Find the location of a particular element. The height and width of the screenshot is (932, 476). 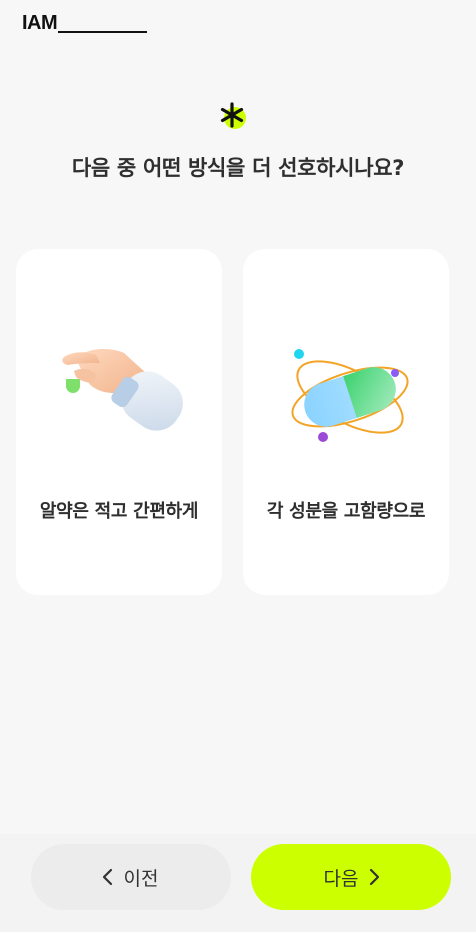

asterisk-icon is located at coordinates (233, 115).